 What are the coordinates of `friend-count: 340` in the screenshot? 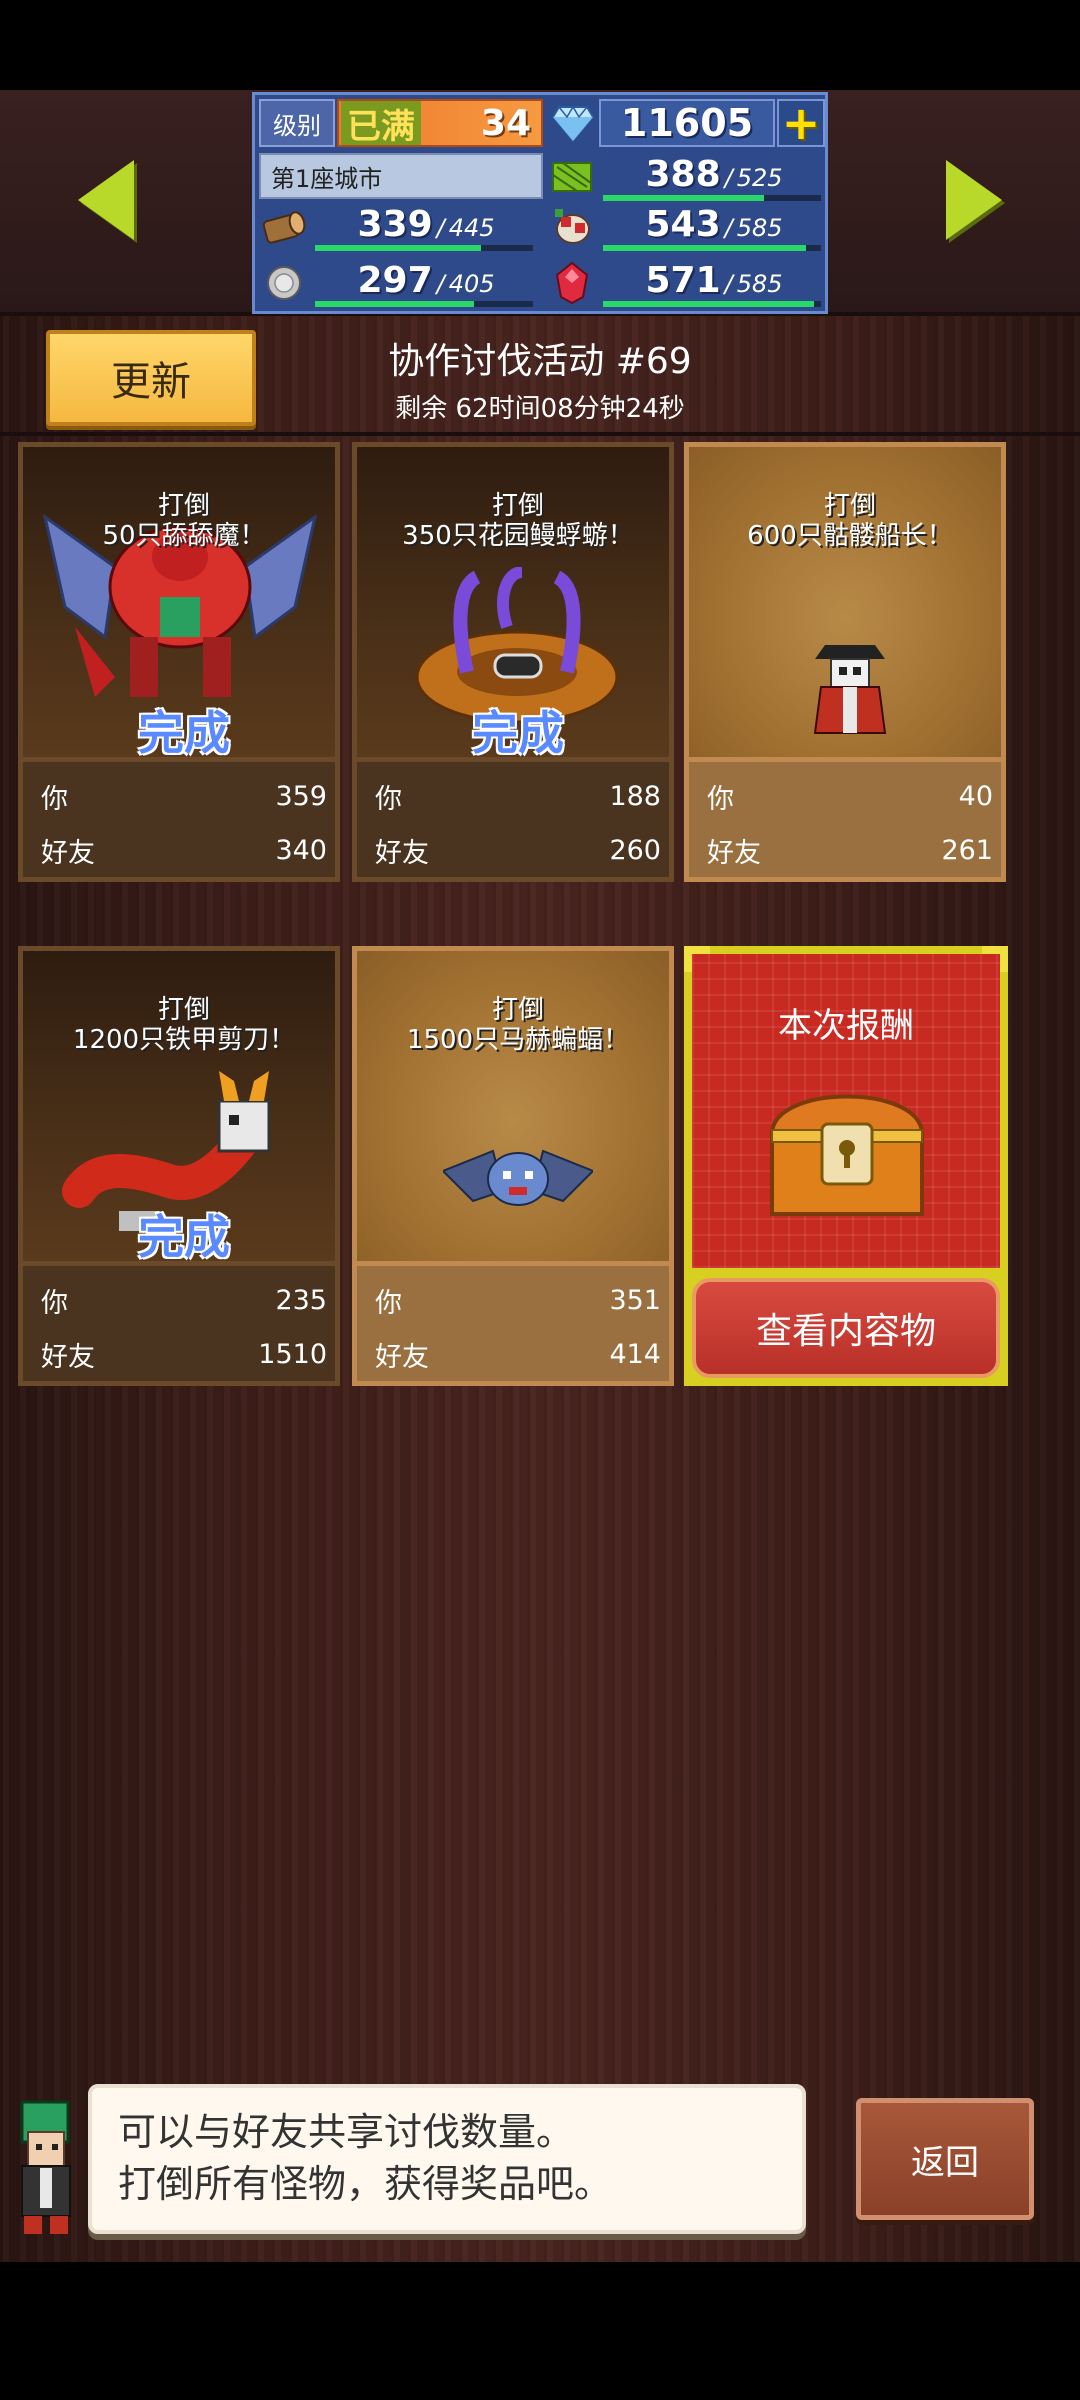 It's located at (301, 850).